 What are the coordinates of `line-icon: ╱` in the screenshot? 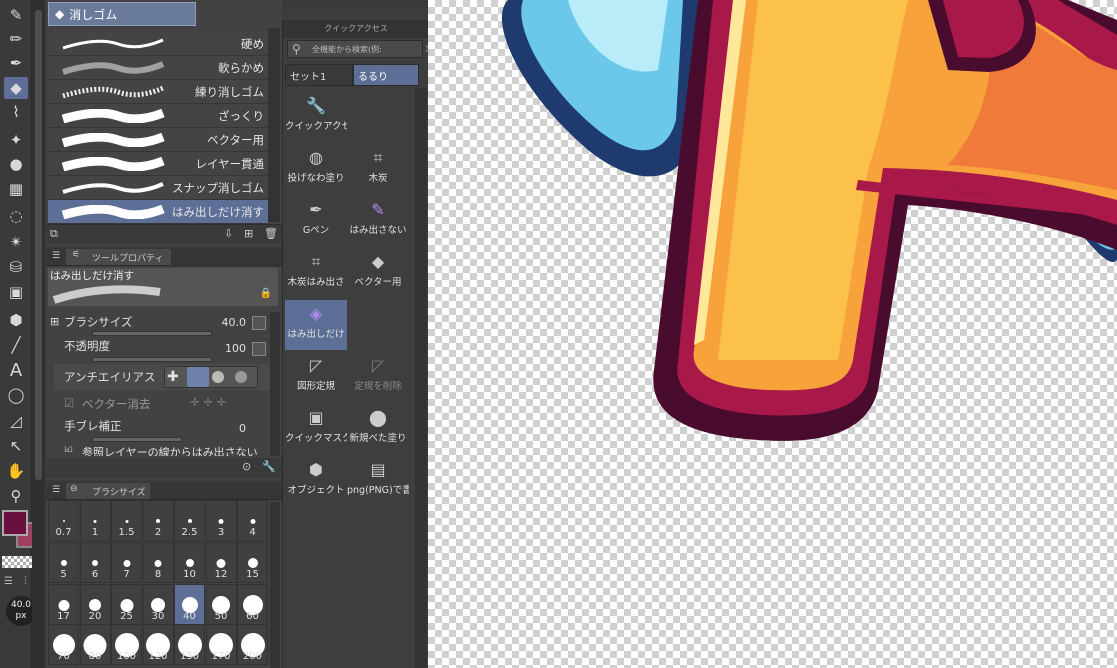 It's located at (16, 345).